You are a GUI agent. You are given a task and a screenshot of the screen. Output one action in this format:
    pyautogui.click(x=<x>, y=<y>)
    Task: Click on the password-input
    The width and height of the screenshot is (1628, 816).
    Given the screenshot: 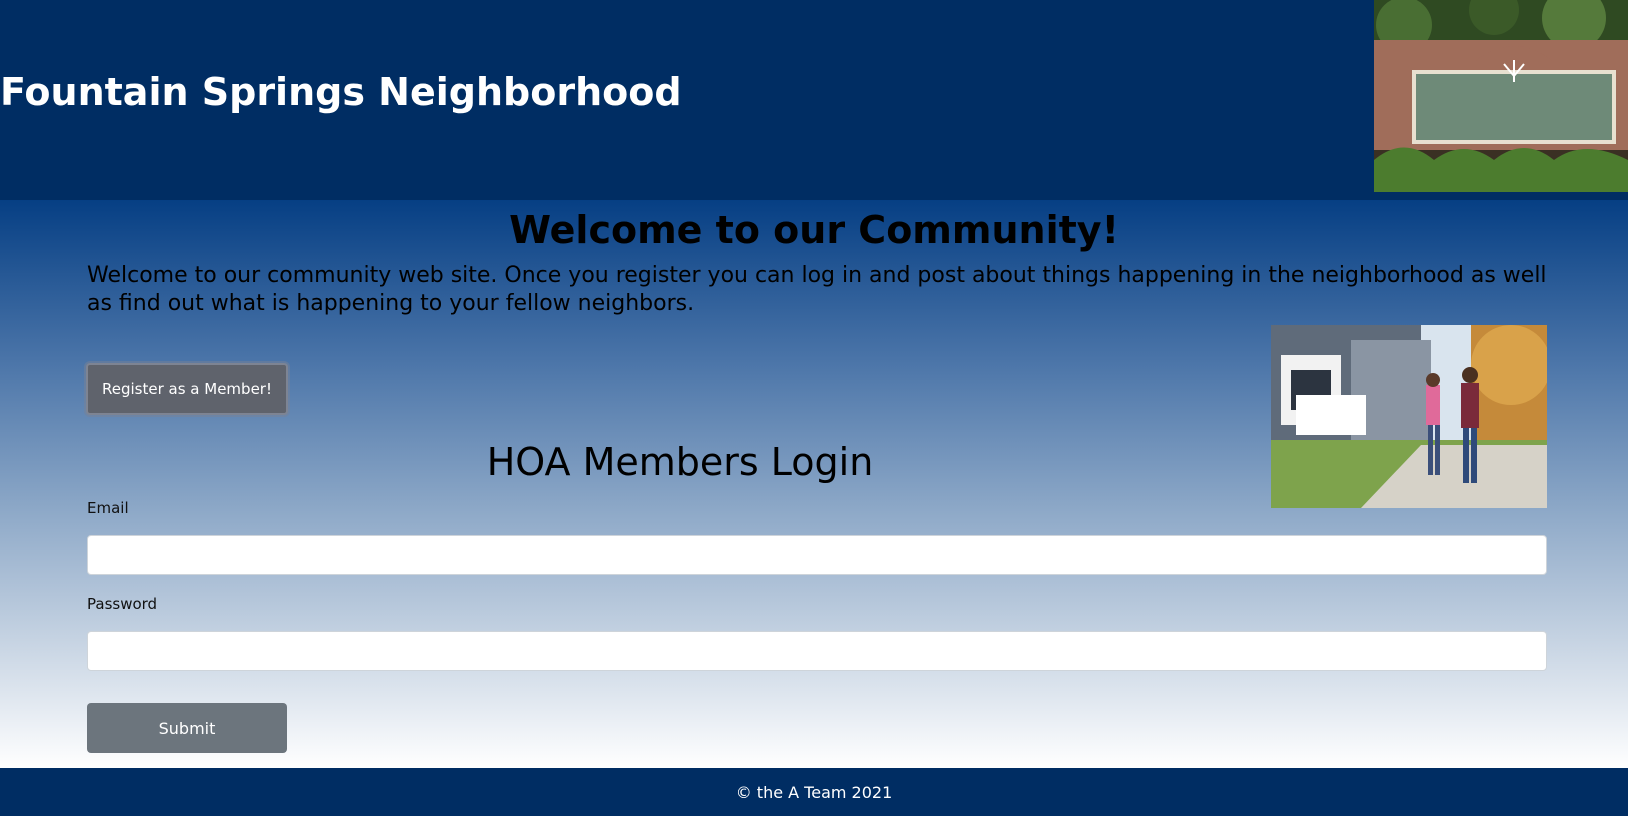 What is the action you would take?
    pyautogui.click(x=817, y=651)
    